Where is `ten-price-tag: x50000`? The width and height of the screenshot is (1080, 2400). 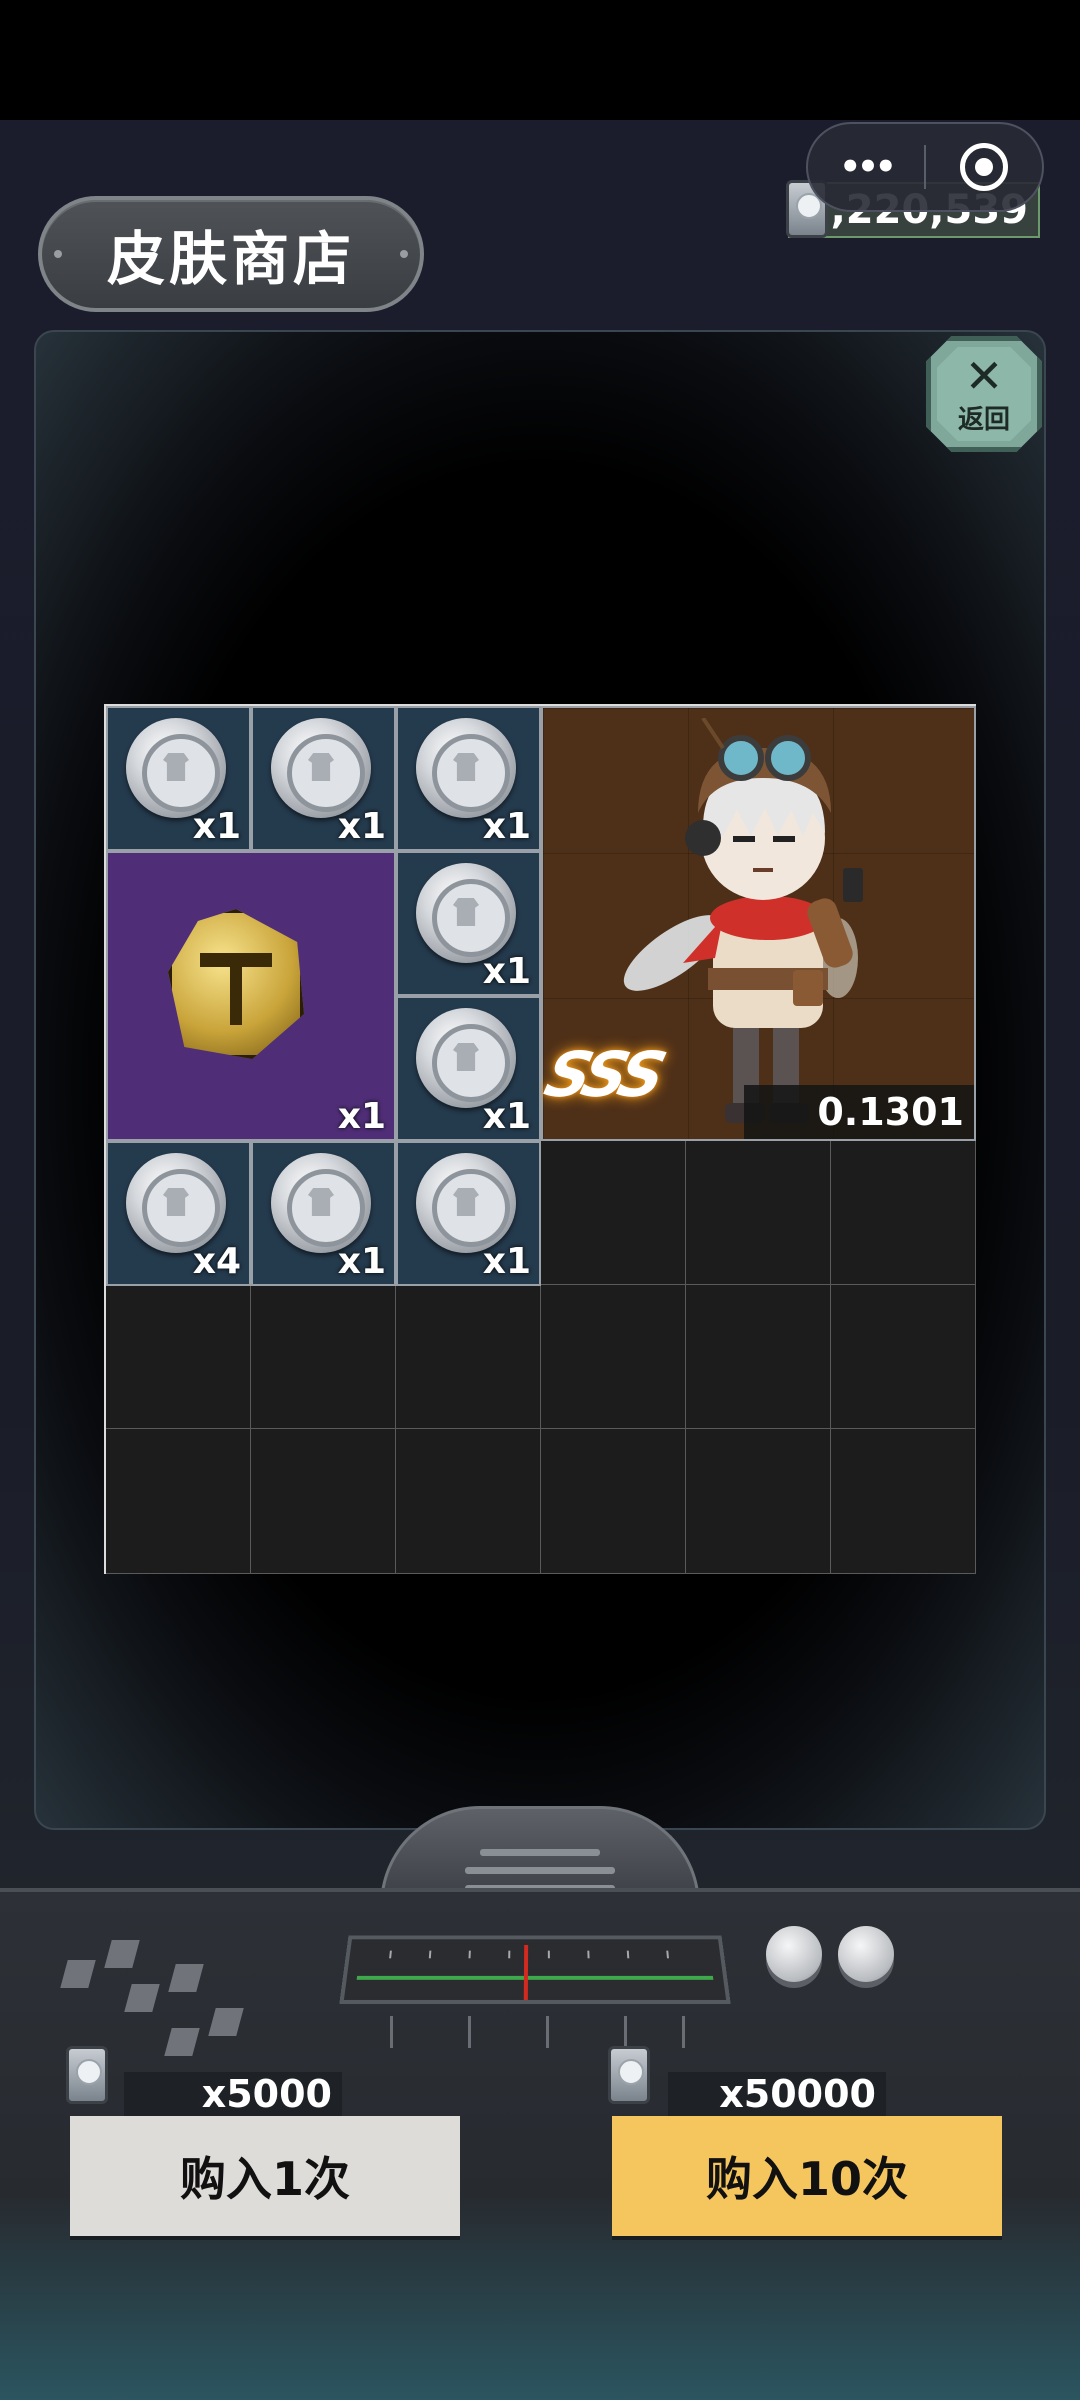 ten-price-tag: x50000 is located at coordinates (777, 2094).